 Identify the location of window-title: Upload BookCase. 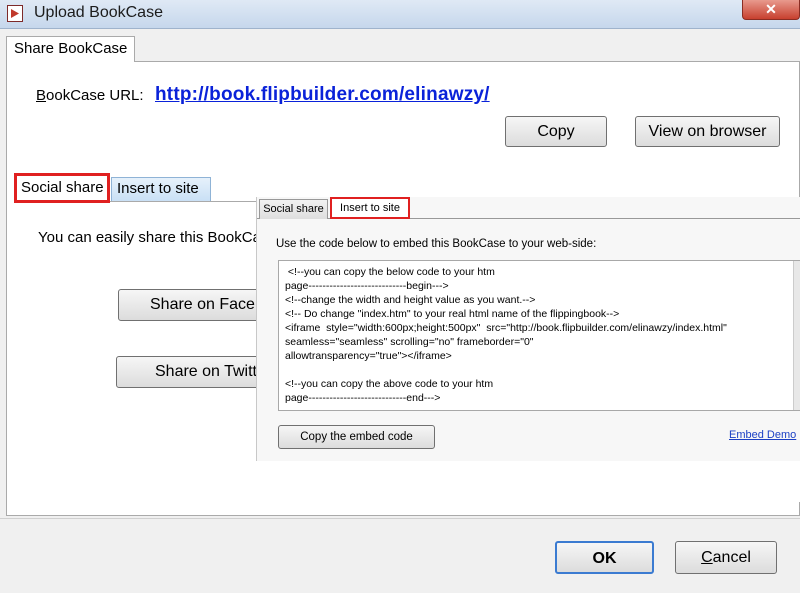
(98, 12).